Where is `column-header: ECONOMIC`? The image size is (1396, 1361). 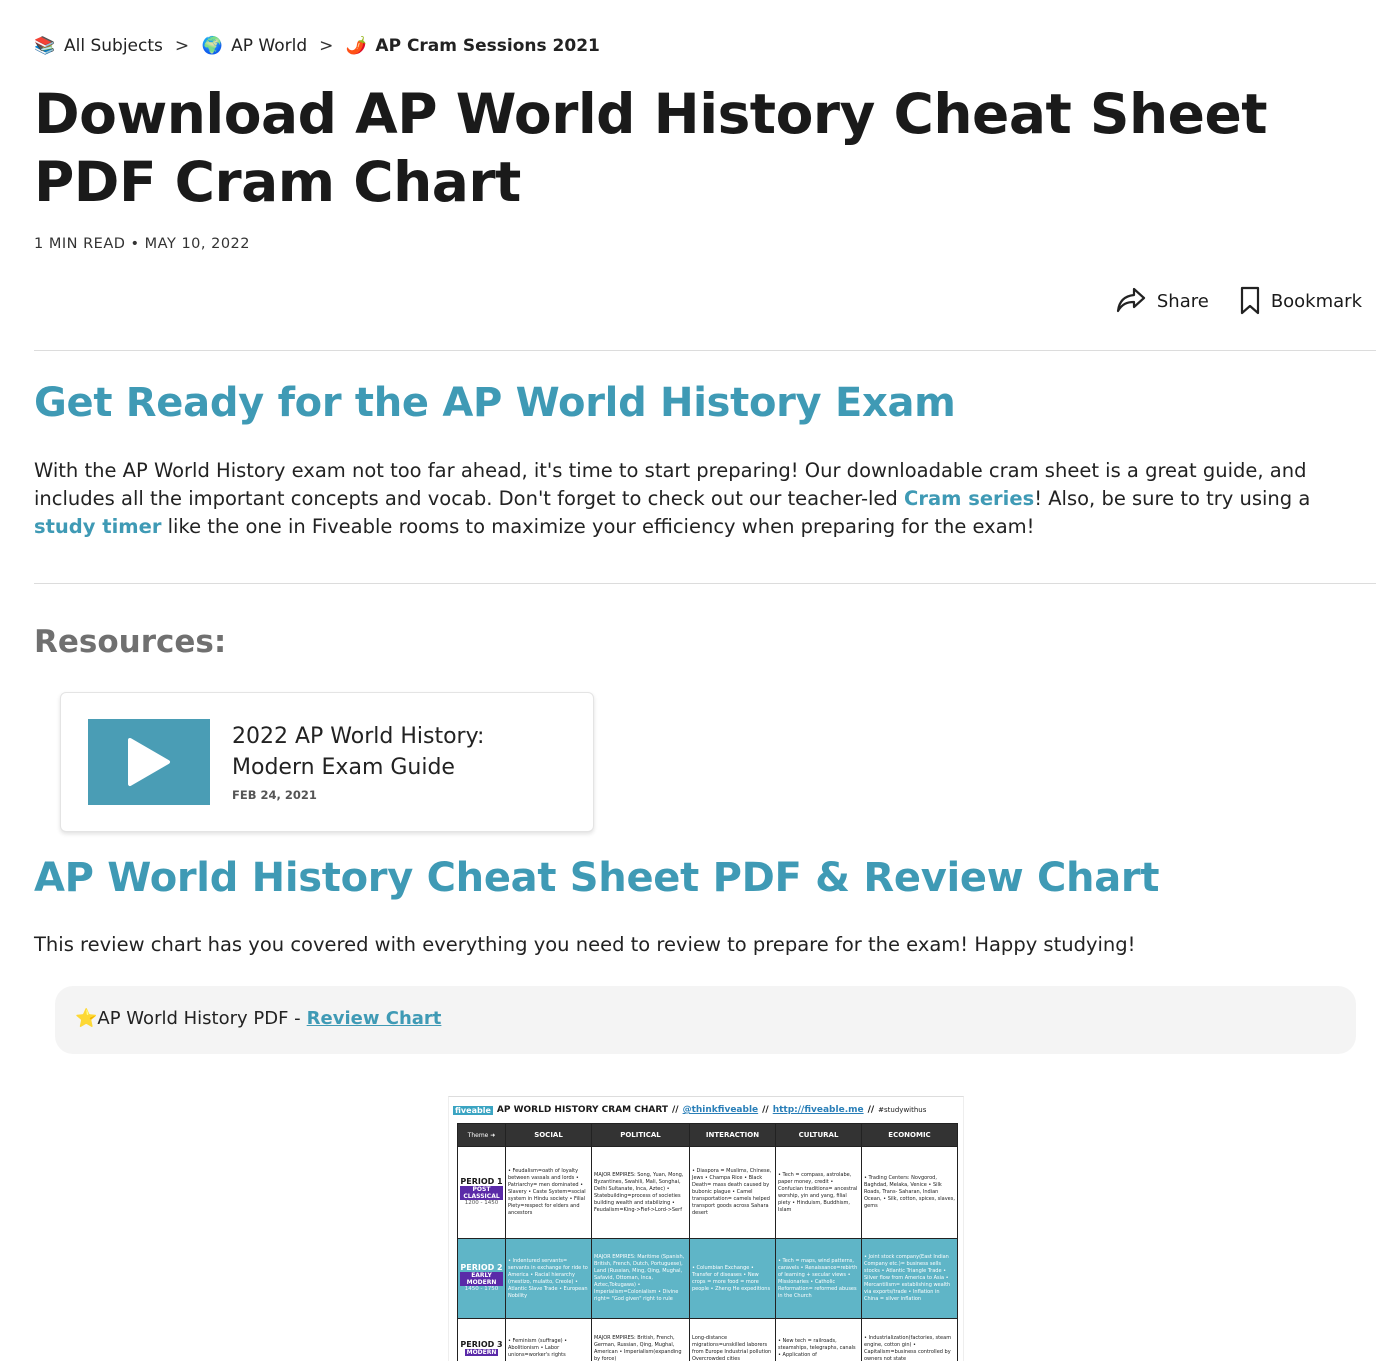
column-header: ECONOMIC is located at coordinates (910, 1135).